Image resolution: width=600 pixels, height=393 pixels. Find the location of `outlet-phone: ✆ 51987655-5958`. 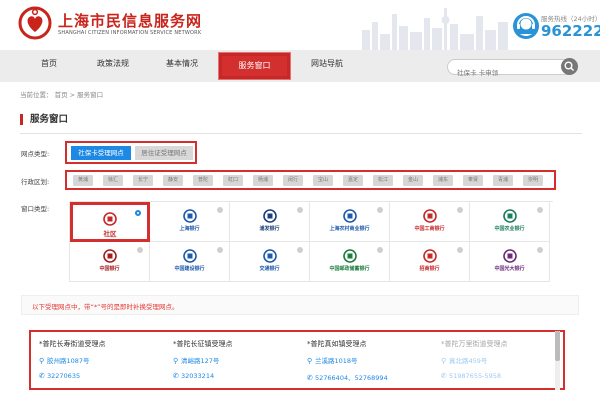

outlet-phone: ✆ 51987655-5958 is located at coordinates (471, 376).